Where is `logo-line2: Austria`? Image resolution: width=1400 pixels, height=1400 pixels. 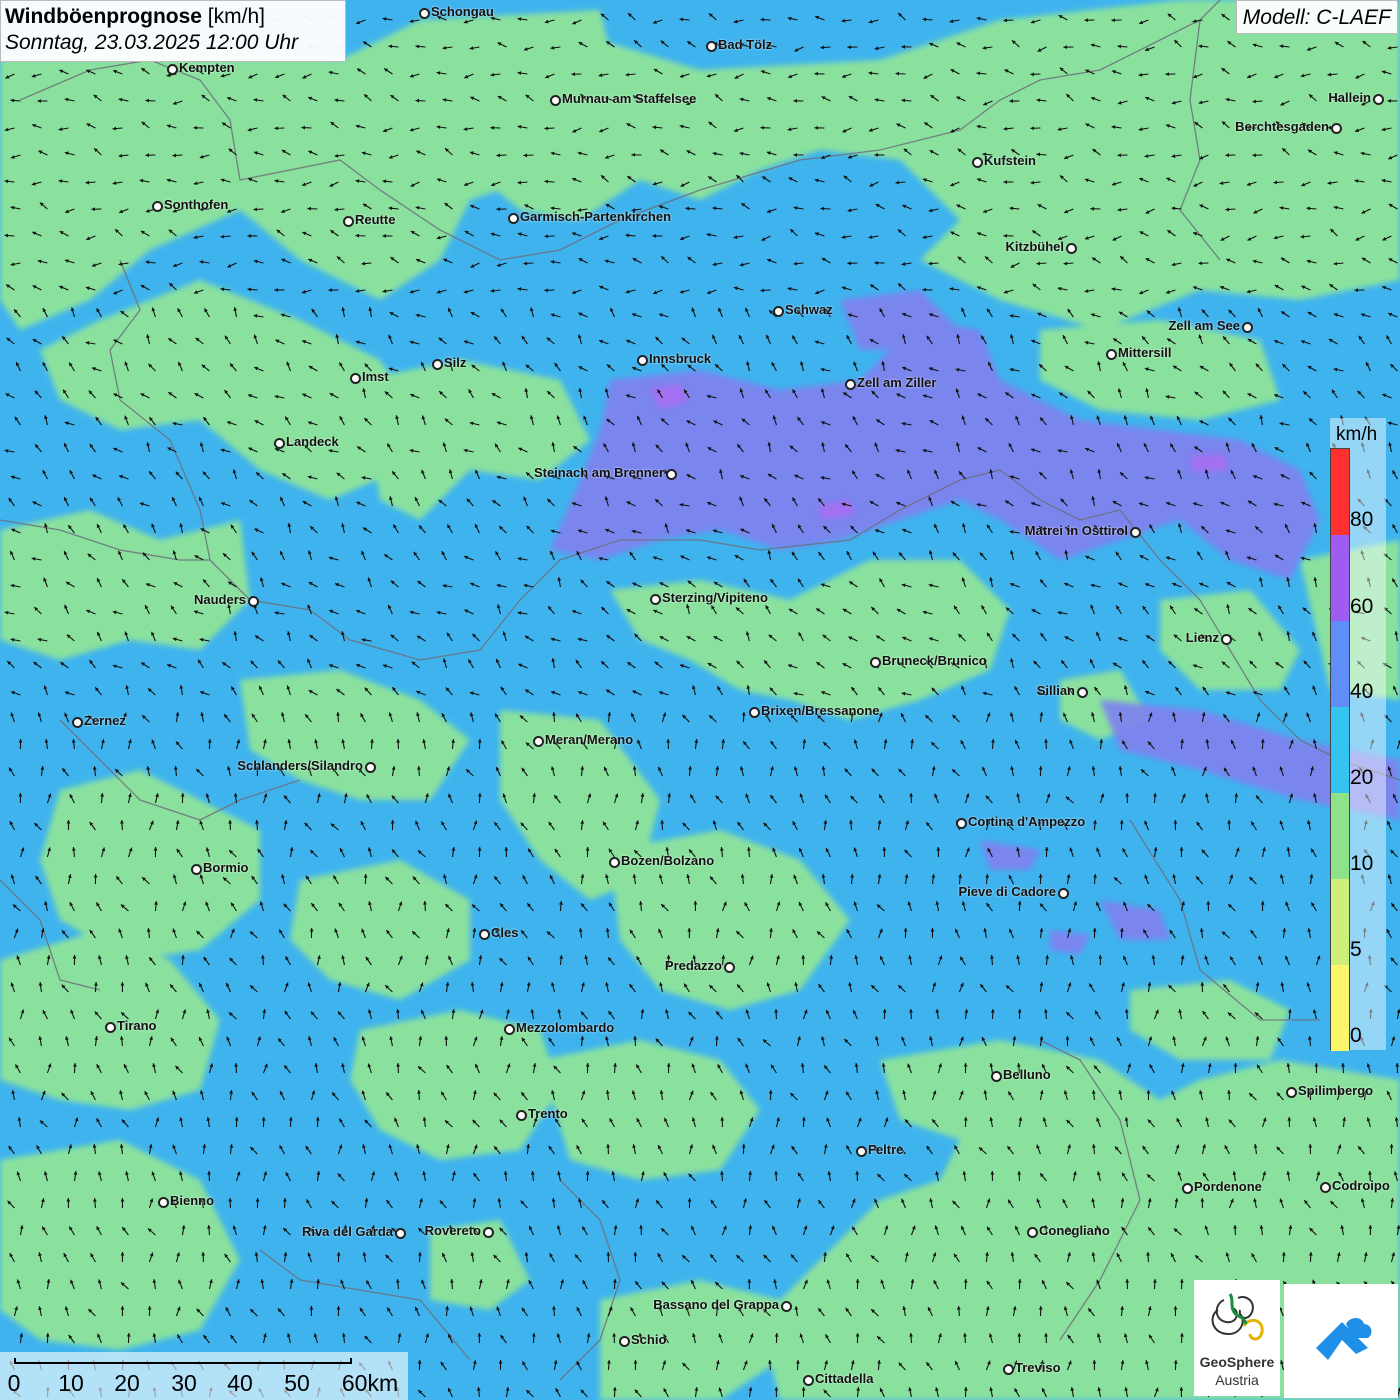
logo-line2: Austria is located at coordinates (1237, 1380).